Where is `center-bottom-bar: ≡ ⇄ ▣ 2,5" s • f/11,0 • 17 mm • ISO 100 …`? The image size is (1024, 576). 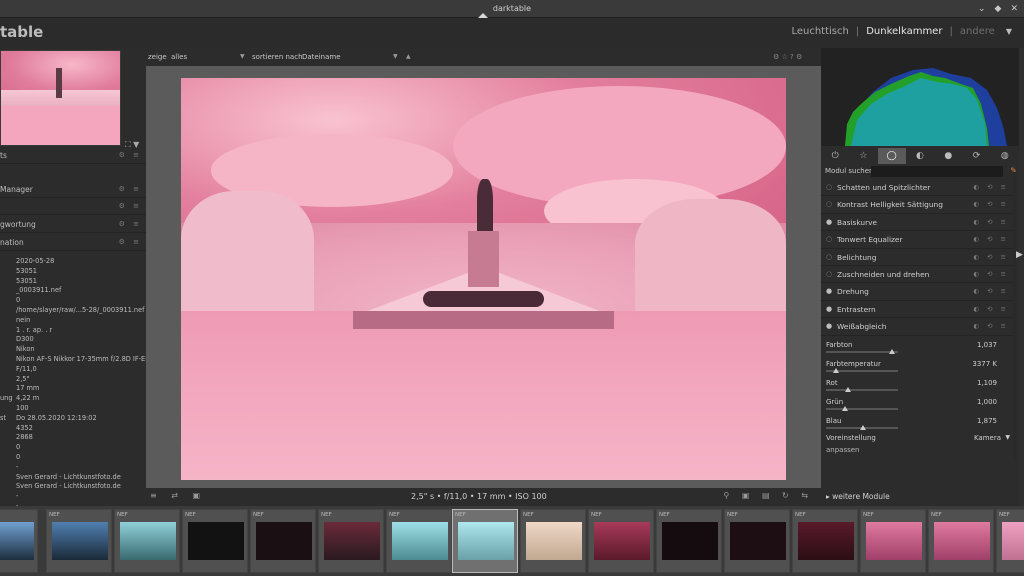 center-bottom-bar: ≡ ⇄ ▣ 2,5" s • f/11,0 • 17 mm • ISO 100 … is located at coordinates (483, 497).